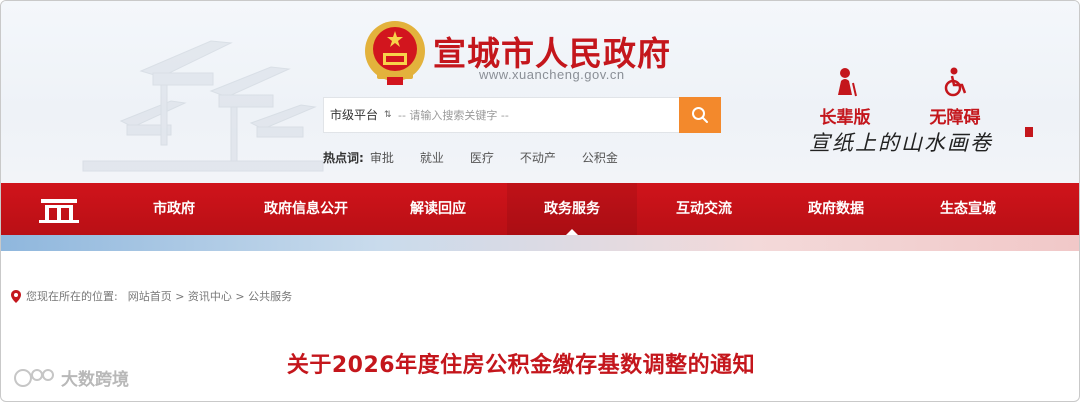 The height and width of the screenshot is (402, 1080). Describe the element at coordinates (540, 243) in the screenshot. I see `decorative-band` at that location.